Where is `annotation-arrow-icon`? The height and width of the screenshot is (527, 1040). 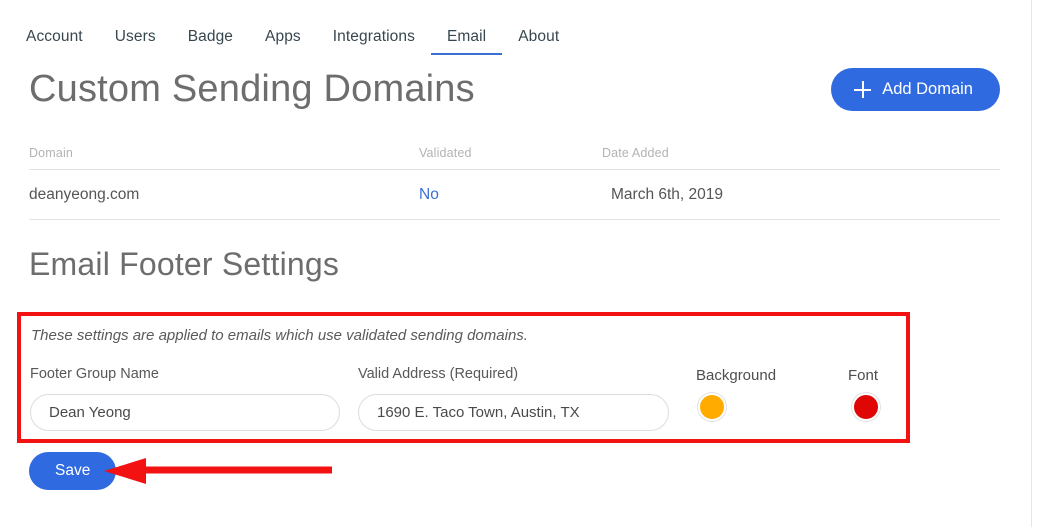
annotation-arrow-icon is located at coordinates (218, 471).